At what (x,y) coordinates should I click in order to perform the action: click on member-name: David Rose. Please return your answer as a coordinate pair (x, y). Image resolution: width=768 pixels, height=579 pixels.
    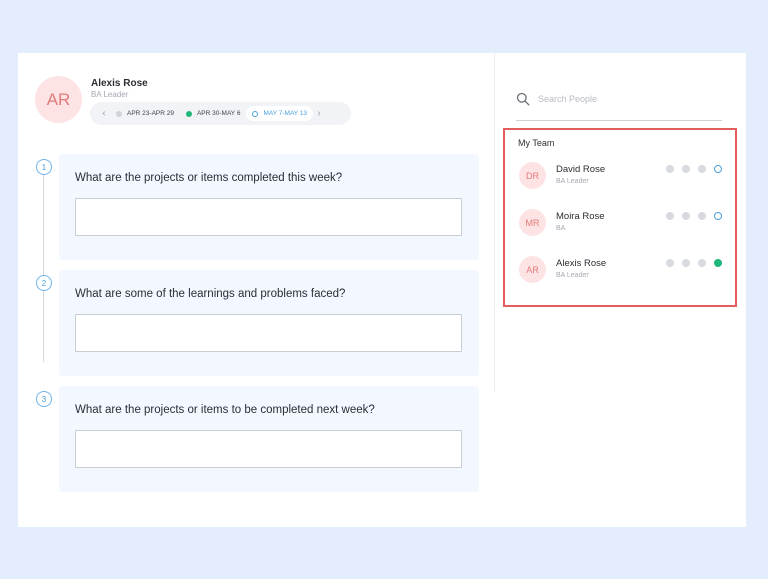
    Looking at the image, I should click on (581, 169).